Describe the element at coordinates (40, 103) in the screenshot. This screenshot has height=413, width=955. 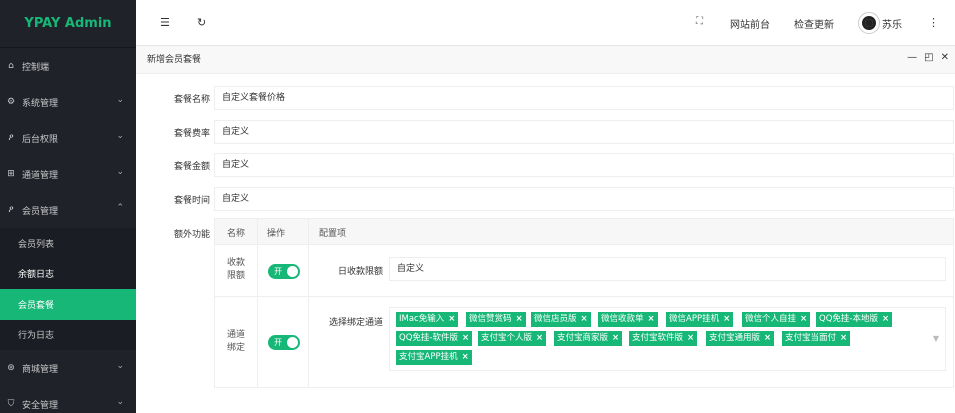
I see `sidebar-item-label: 系统管理` at that location.